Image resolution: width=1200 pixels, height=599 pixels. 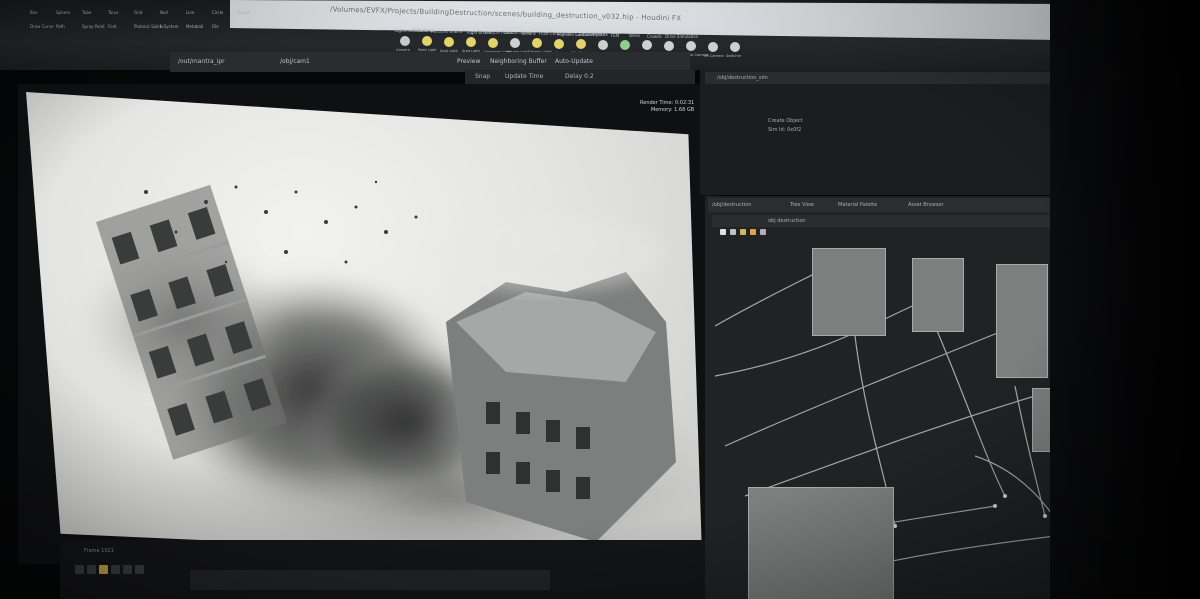 I want to click on playback-controls, so click(x=130, y=572).